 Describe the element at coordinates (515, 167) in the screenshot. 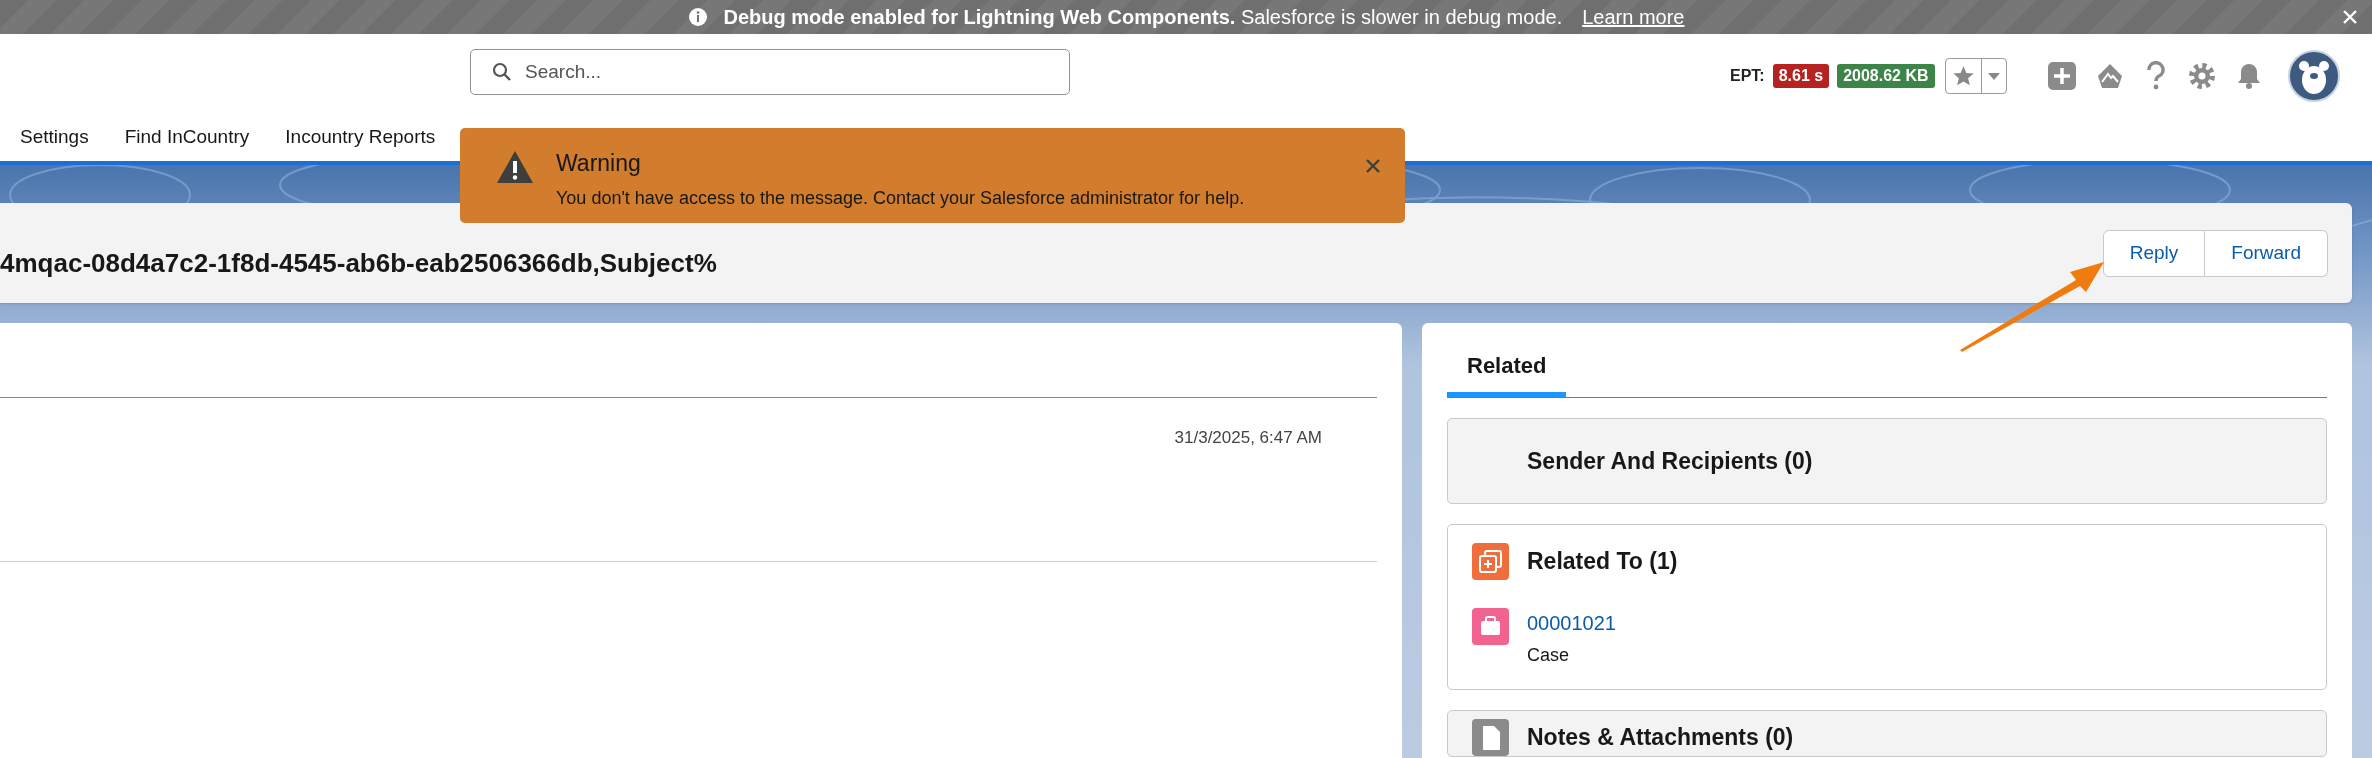

I see `warning-icon` at that location.